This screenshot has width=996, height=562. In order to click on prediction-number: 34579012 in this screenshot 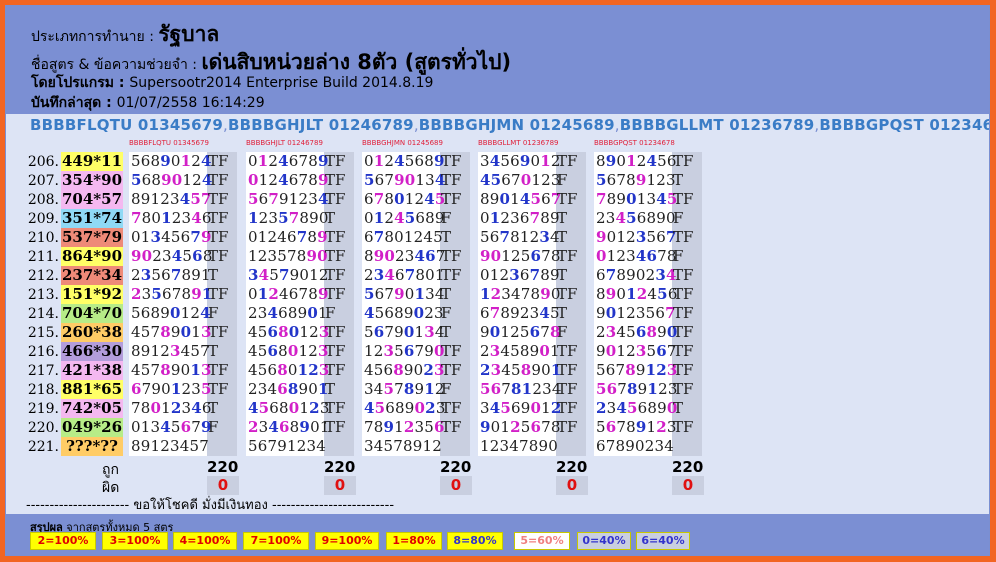, I will do `click(288, 275)`.